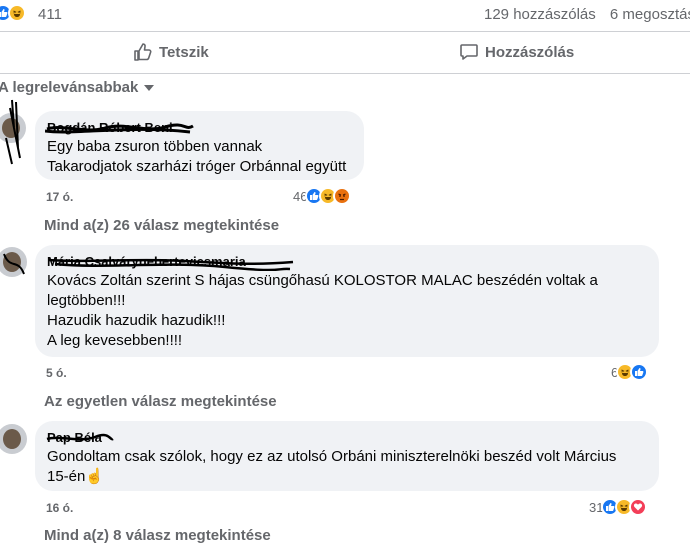 The height and width of the screenshot is (550, 690). I want to click on view-replies-link: Mind a(z) 26 válasz megtekintése, so click(161, 225).